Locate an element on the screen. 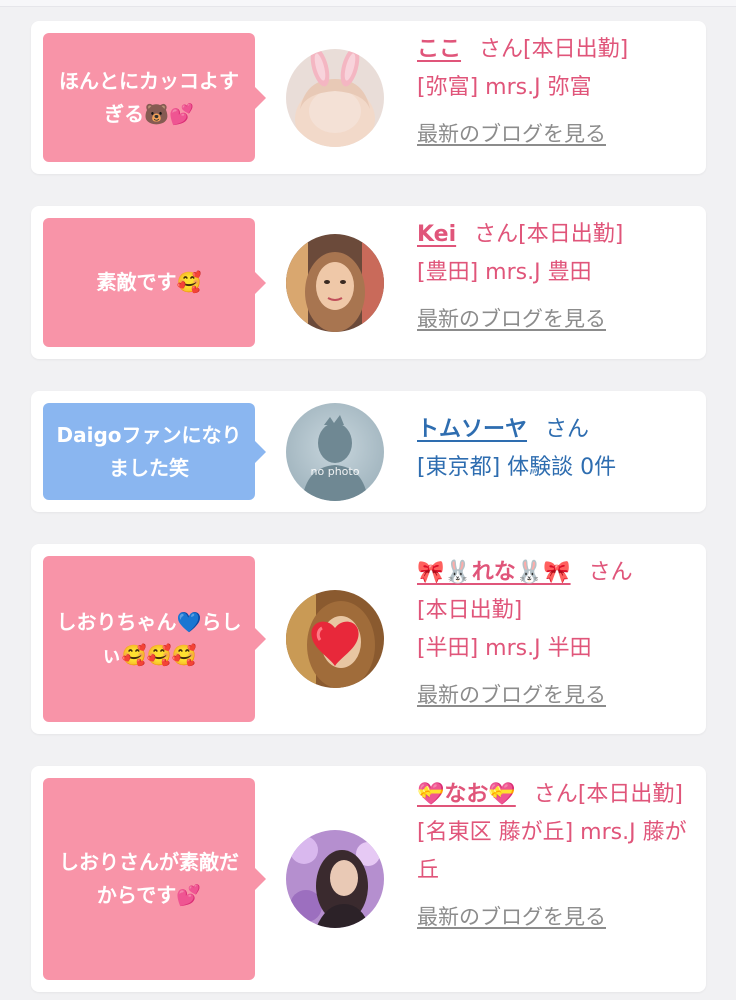 This screenshot has width=736, height=1000. profile-info: Kei さん[本日出勤] [豊田] mrs.J 豊田 最新のブログを見る is located at coordinates (557, 277).